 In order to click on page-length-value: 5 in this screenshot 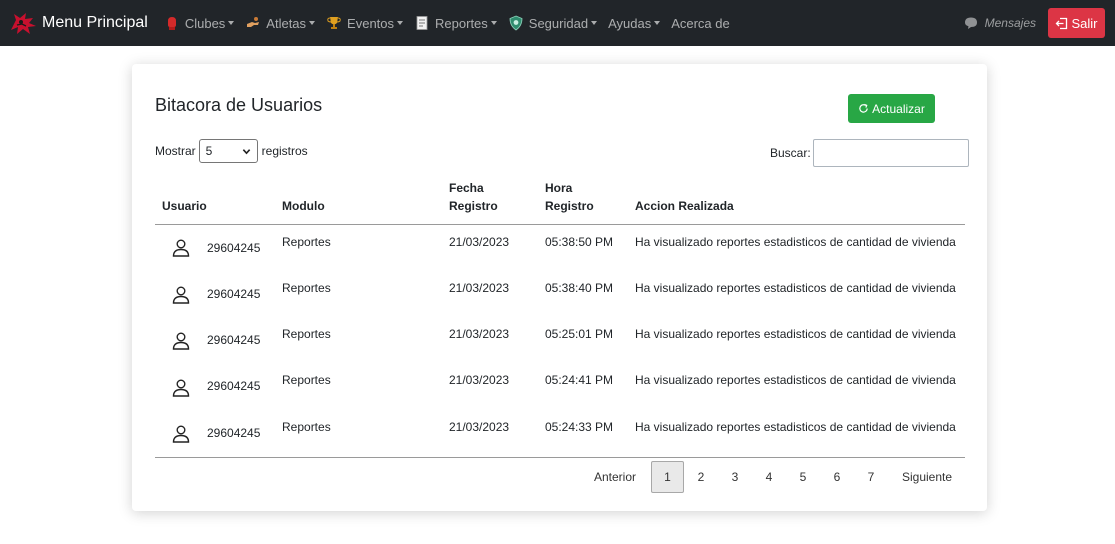, I will do `click(209, 151)`.